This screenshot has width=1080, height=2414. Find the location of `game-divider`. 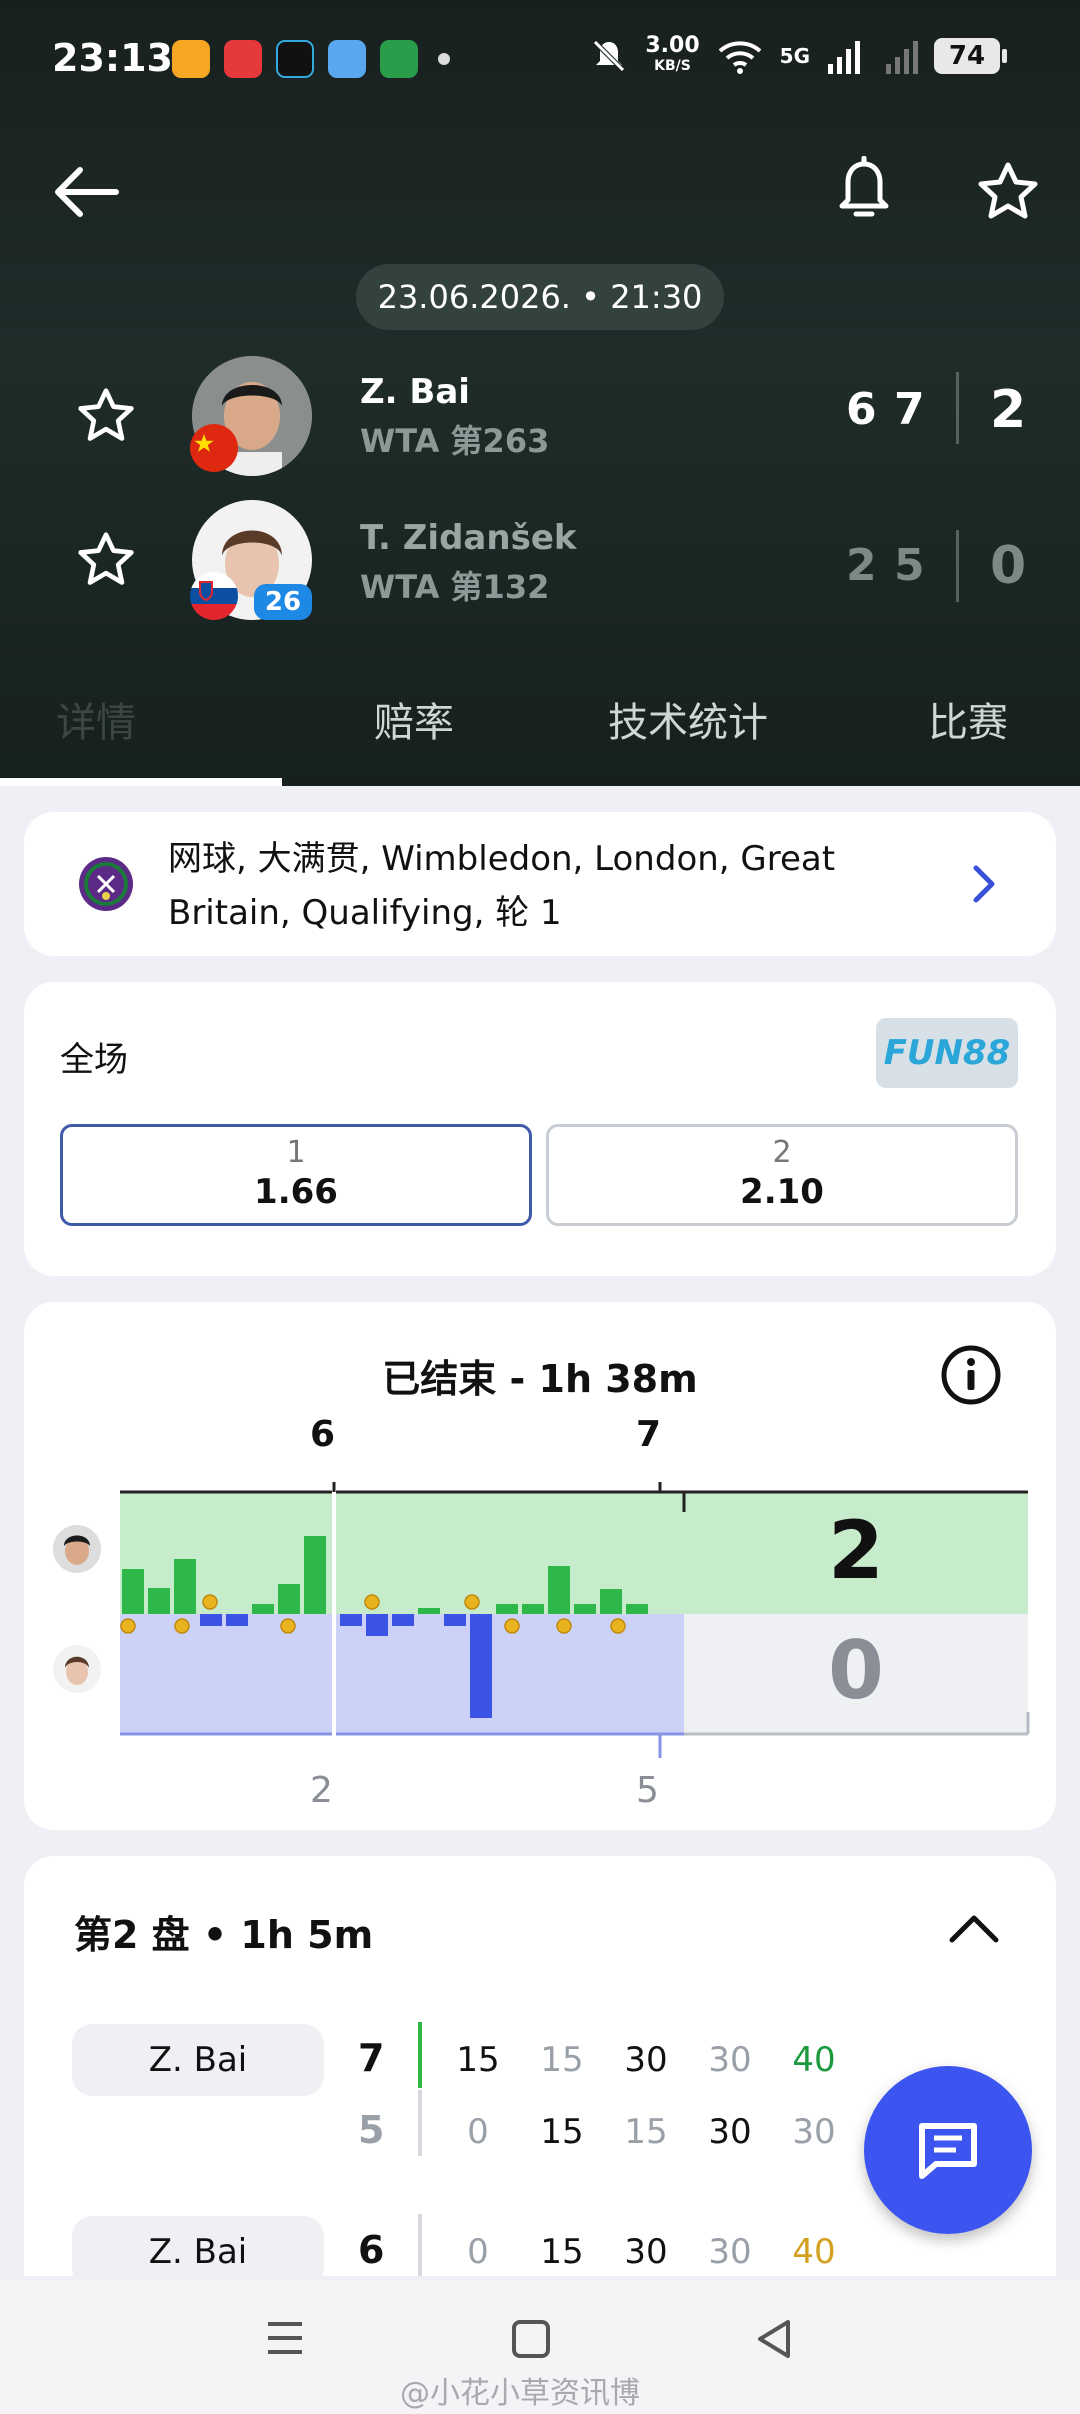

game-divider is located at coordinates (420, 2245).